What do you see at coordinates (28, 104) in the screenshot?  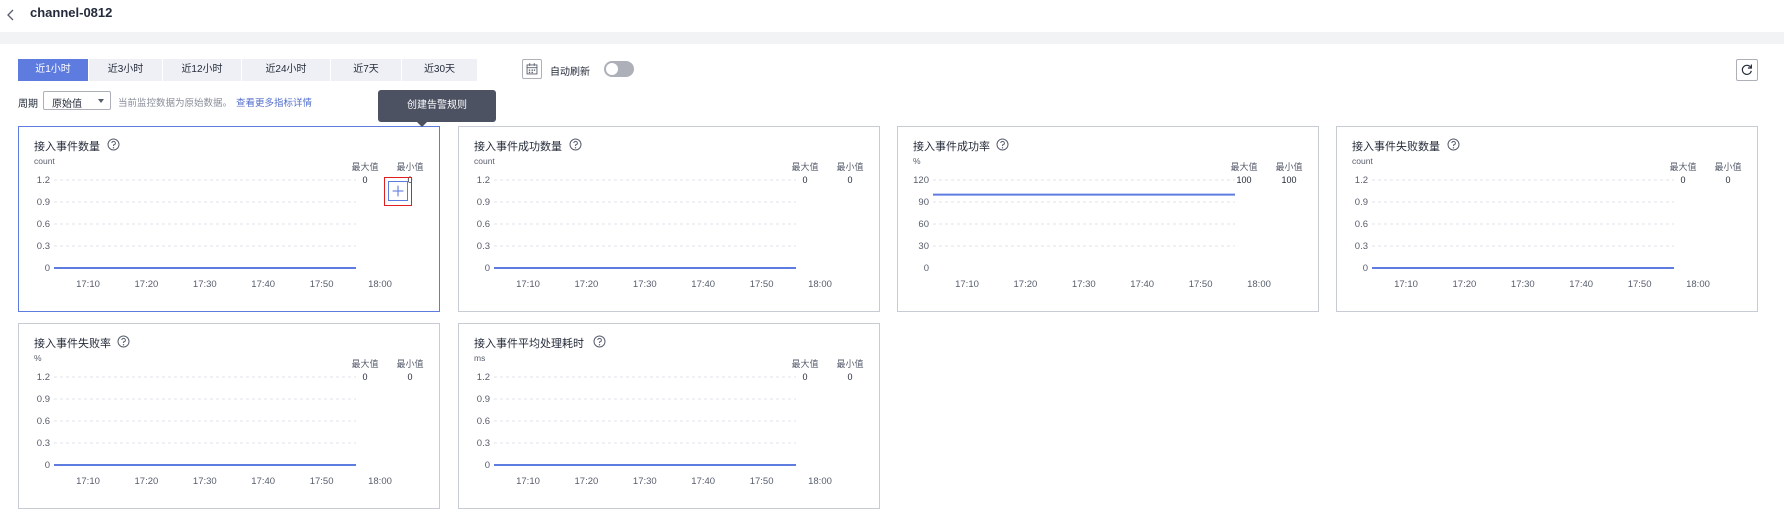 I see `period-label: 周期` at bounding box center [28, 104].